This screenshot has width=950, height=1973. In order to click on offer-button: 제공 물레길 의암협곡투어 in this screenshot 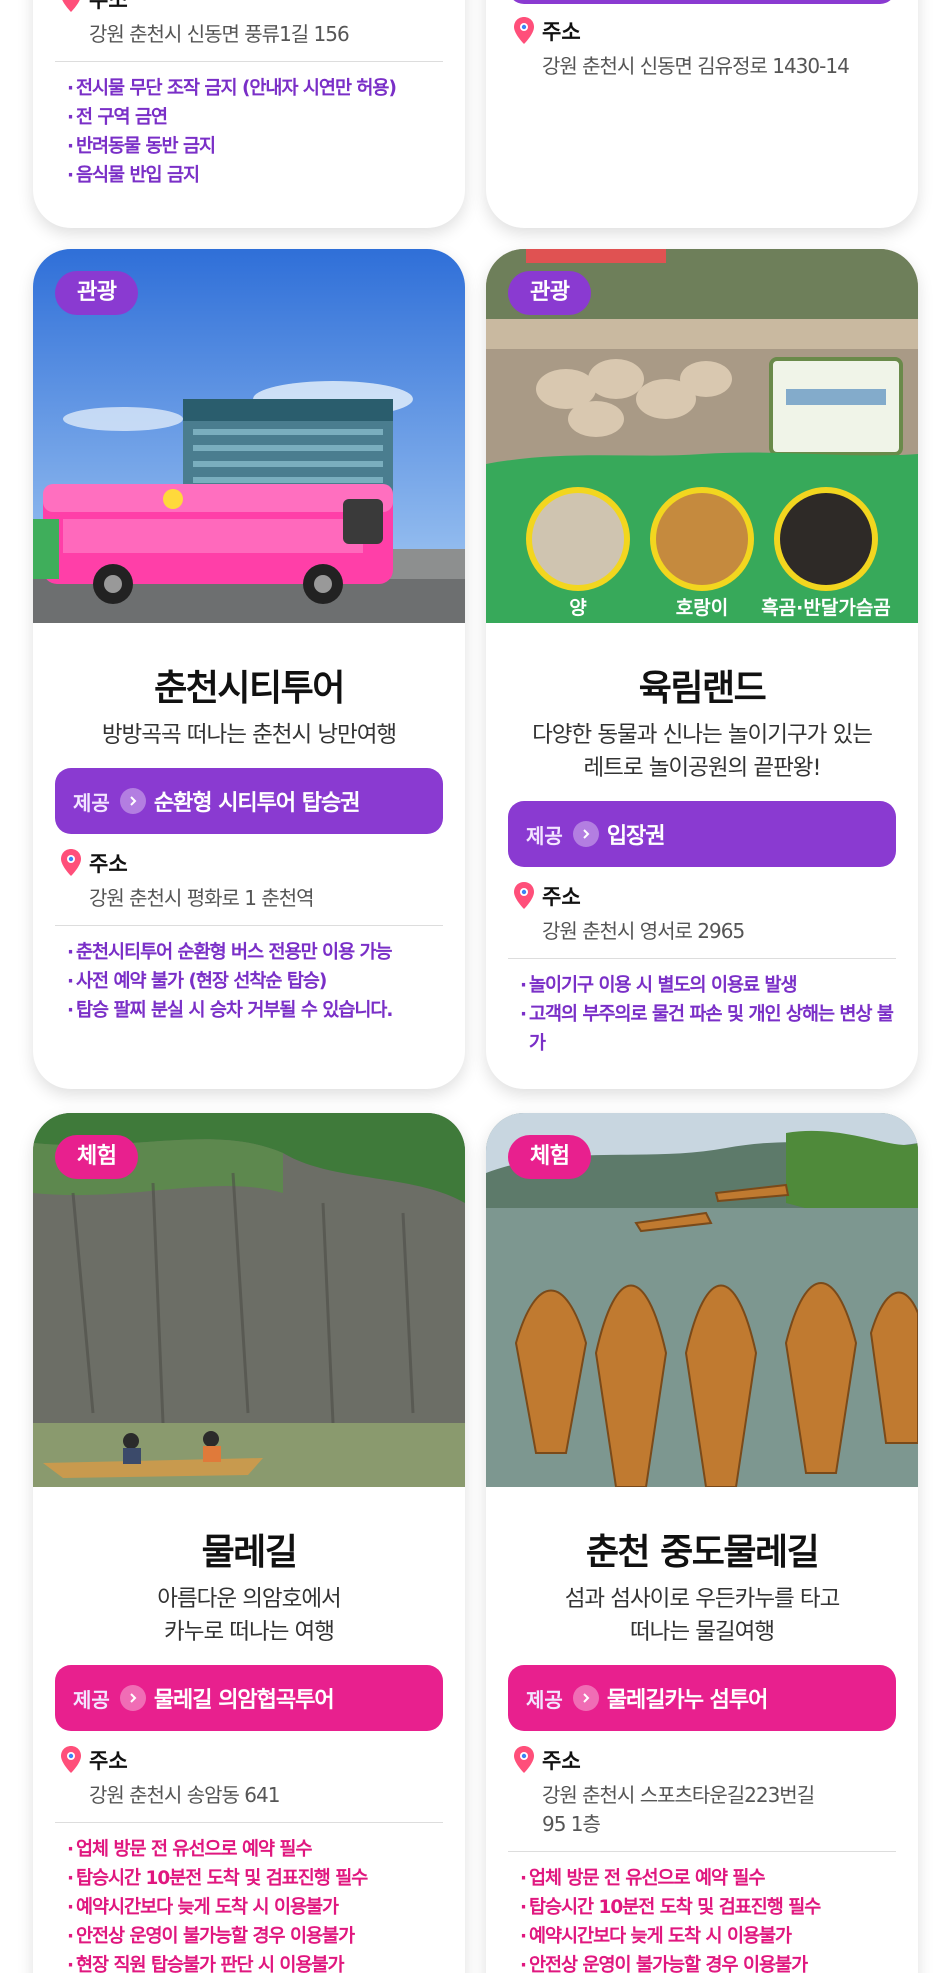, I will do `click(249, 1698)`.